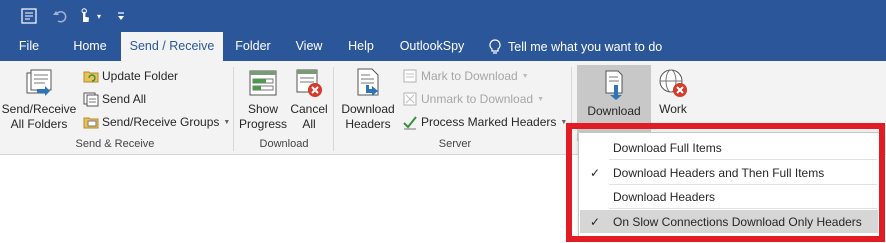  Describe the element at coordinates (253, 46) in the screenshot. I see `tab-folder: Folder` at that location.